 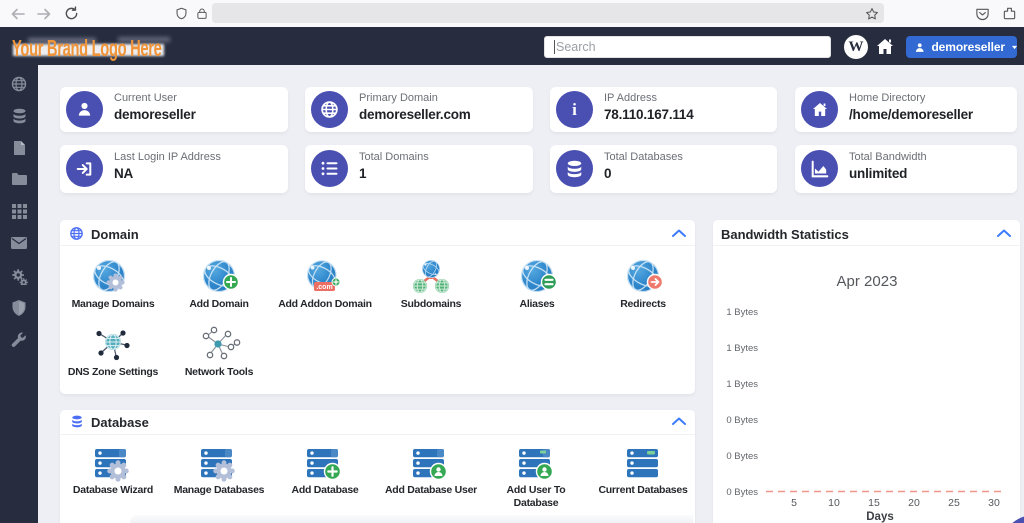 I want to click on svg-text: .com, so click(x=324, y=287).